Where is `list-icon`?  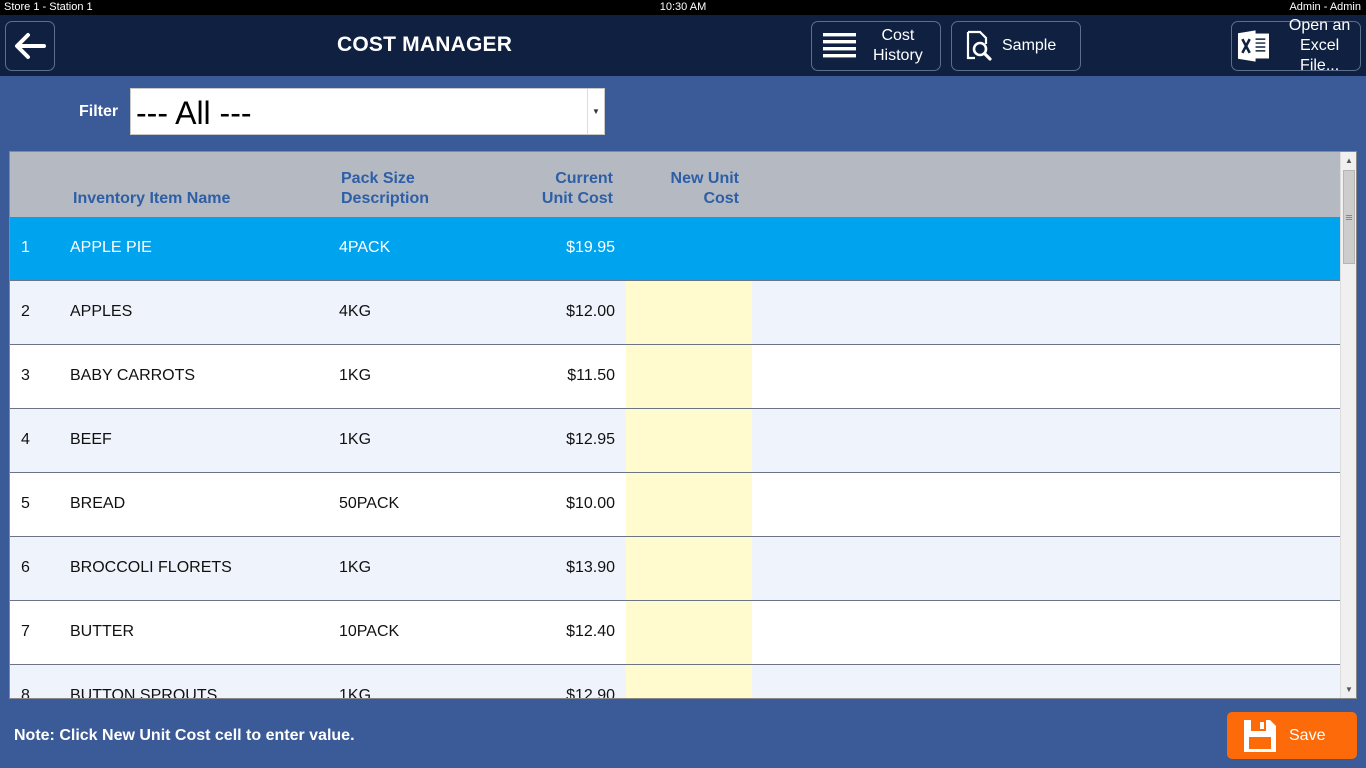 list-icon is located at coordinates (839, 45).